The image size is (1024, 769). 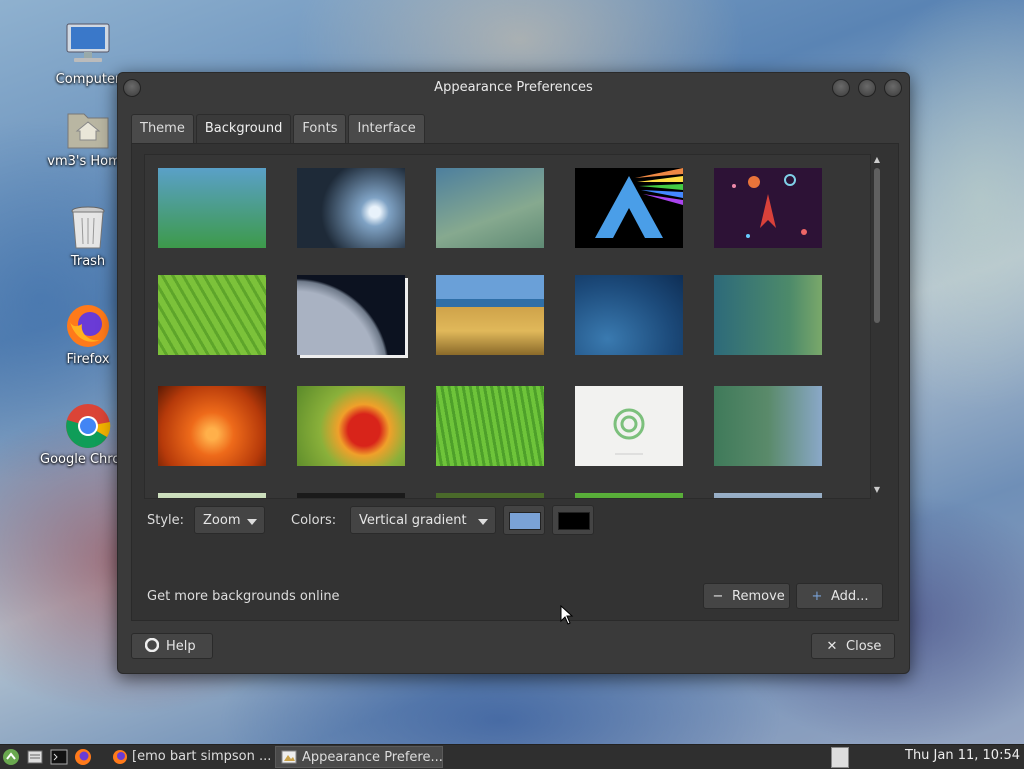 What do you see at coordinates (864, 646) in the screenshot?
I see `close-button-label: Close` at bounding box center [864, 646].